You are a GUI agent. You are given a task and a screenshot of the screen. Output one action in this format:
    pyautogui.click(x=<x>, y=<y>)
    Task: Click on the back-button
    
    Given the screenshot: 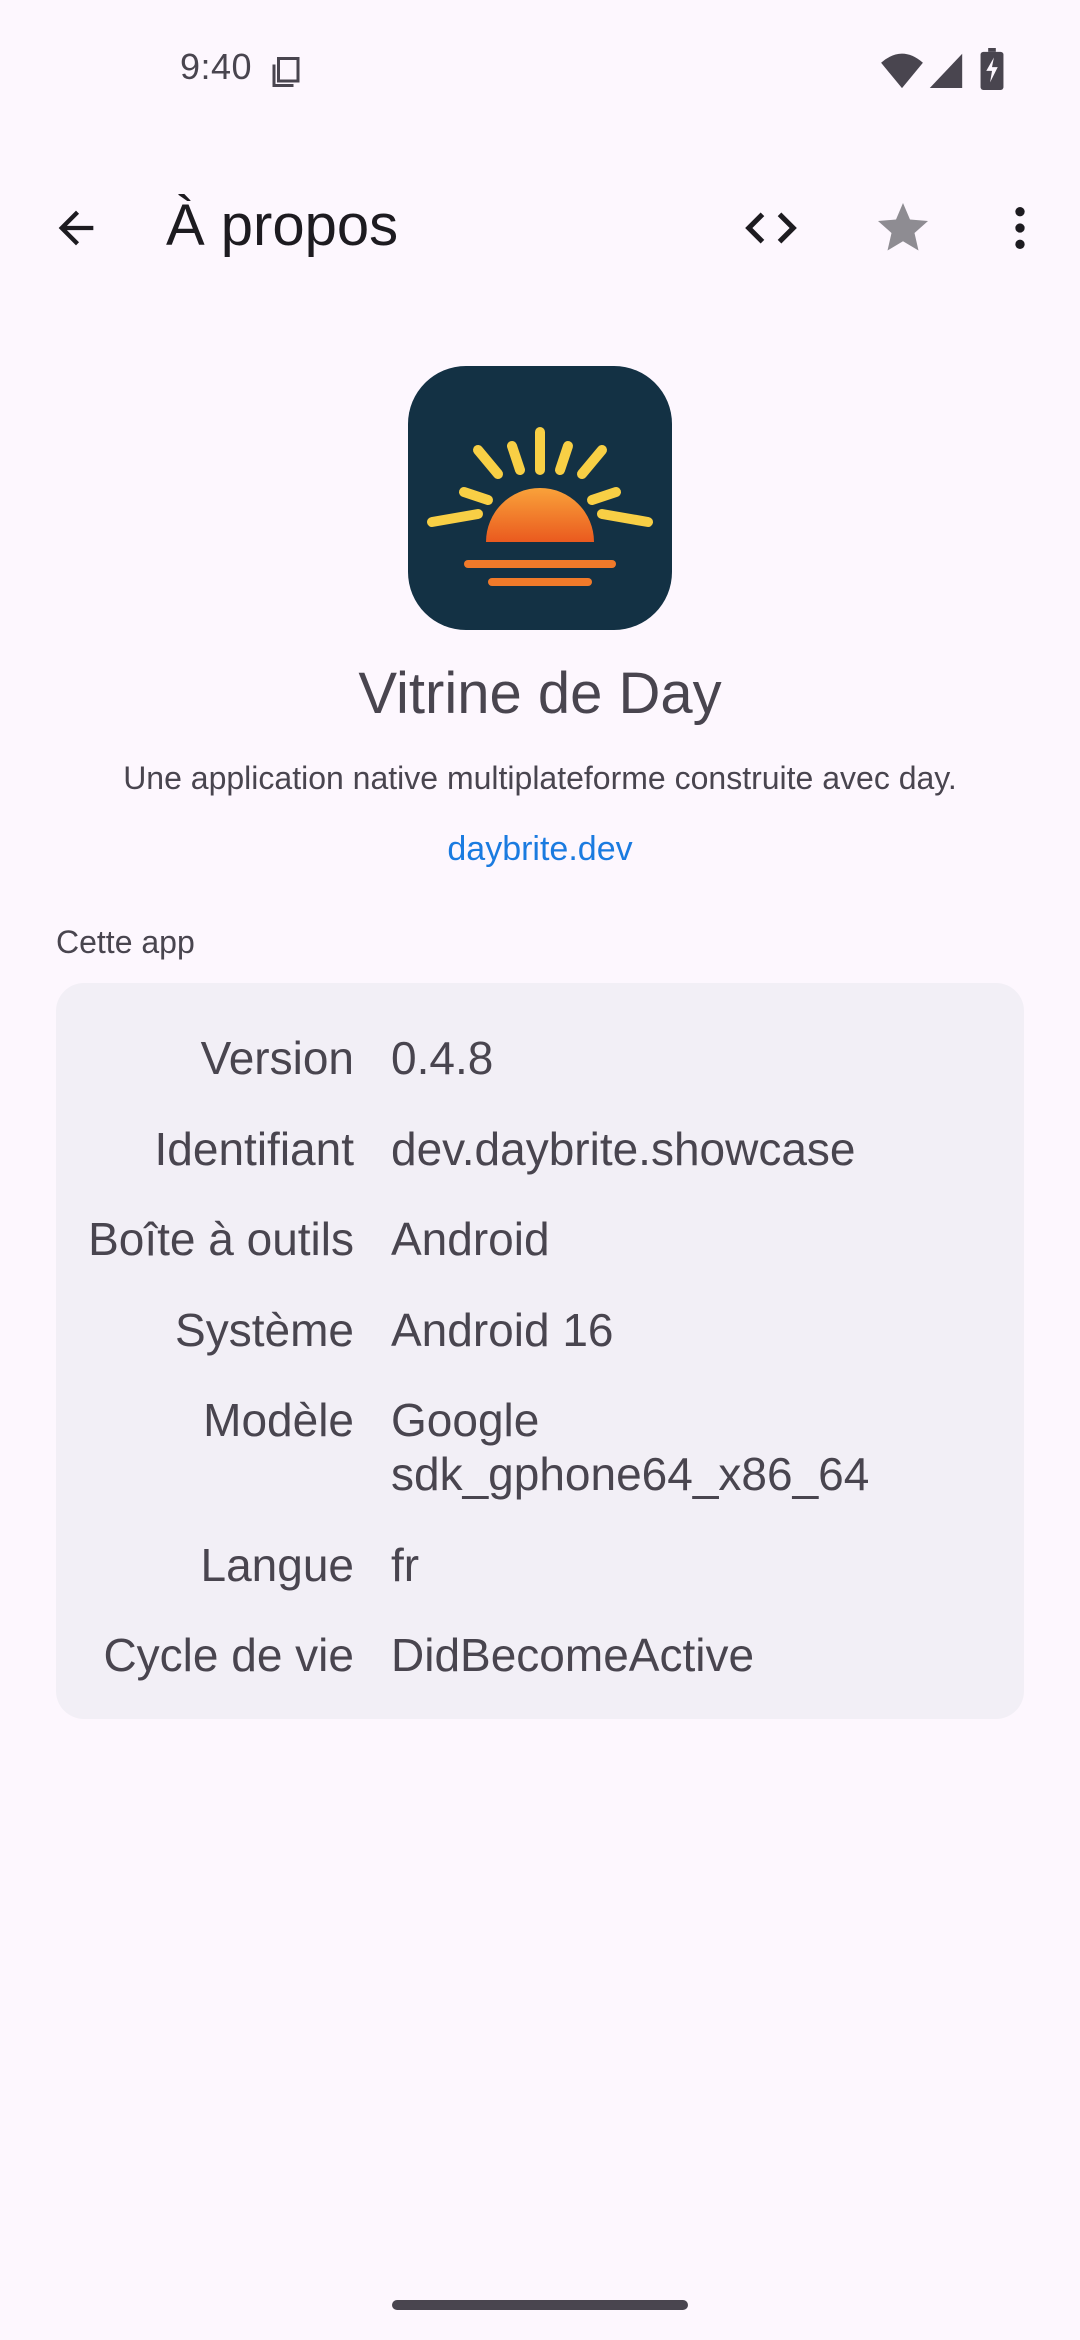 What is the action you would take?
    pyautogui.click(x=76, y=228)
    